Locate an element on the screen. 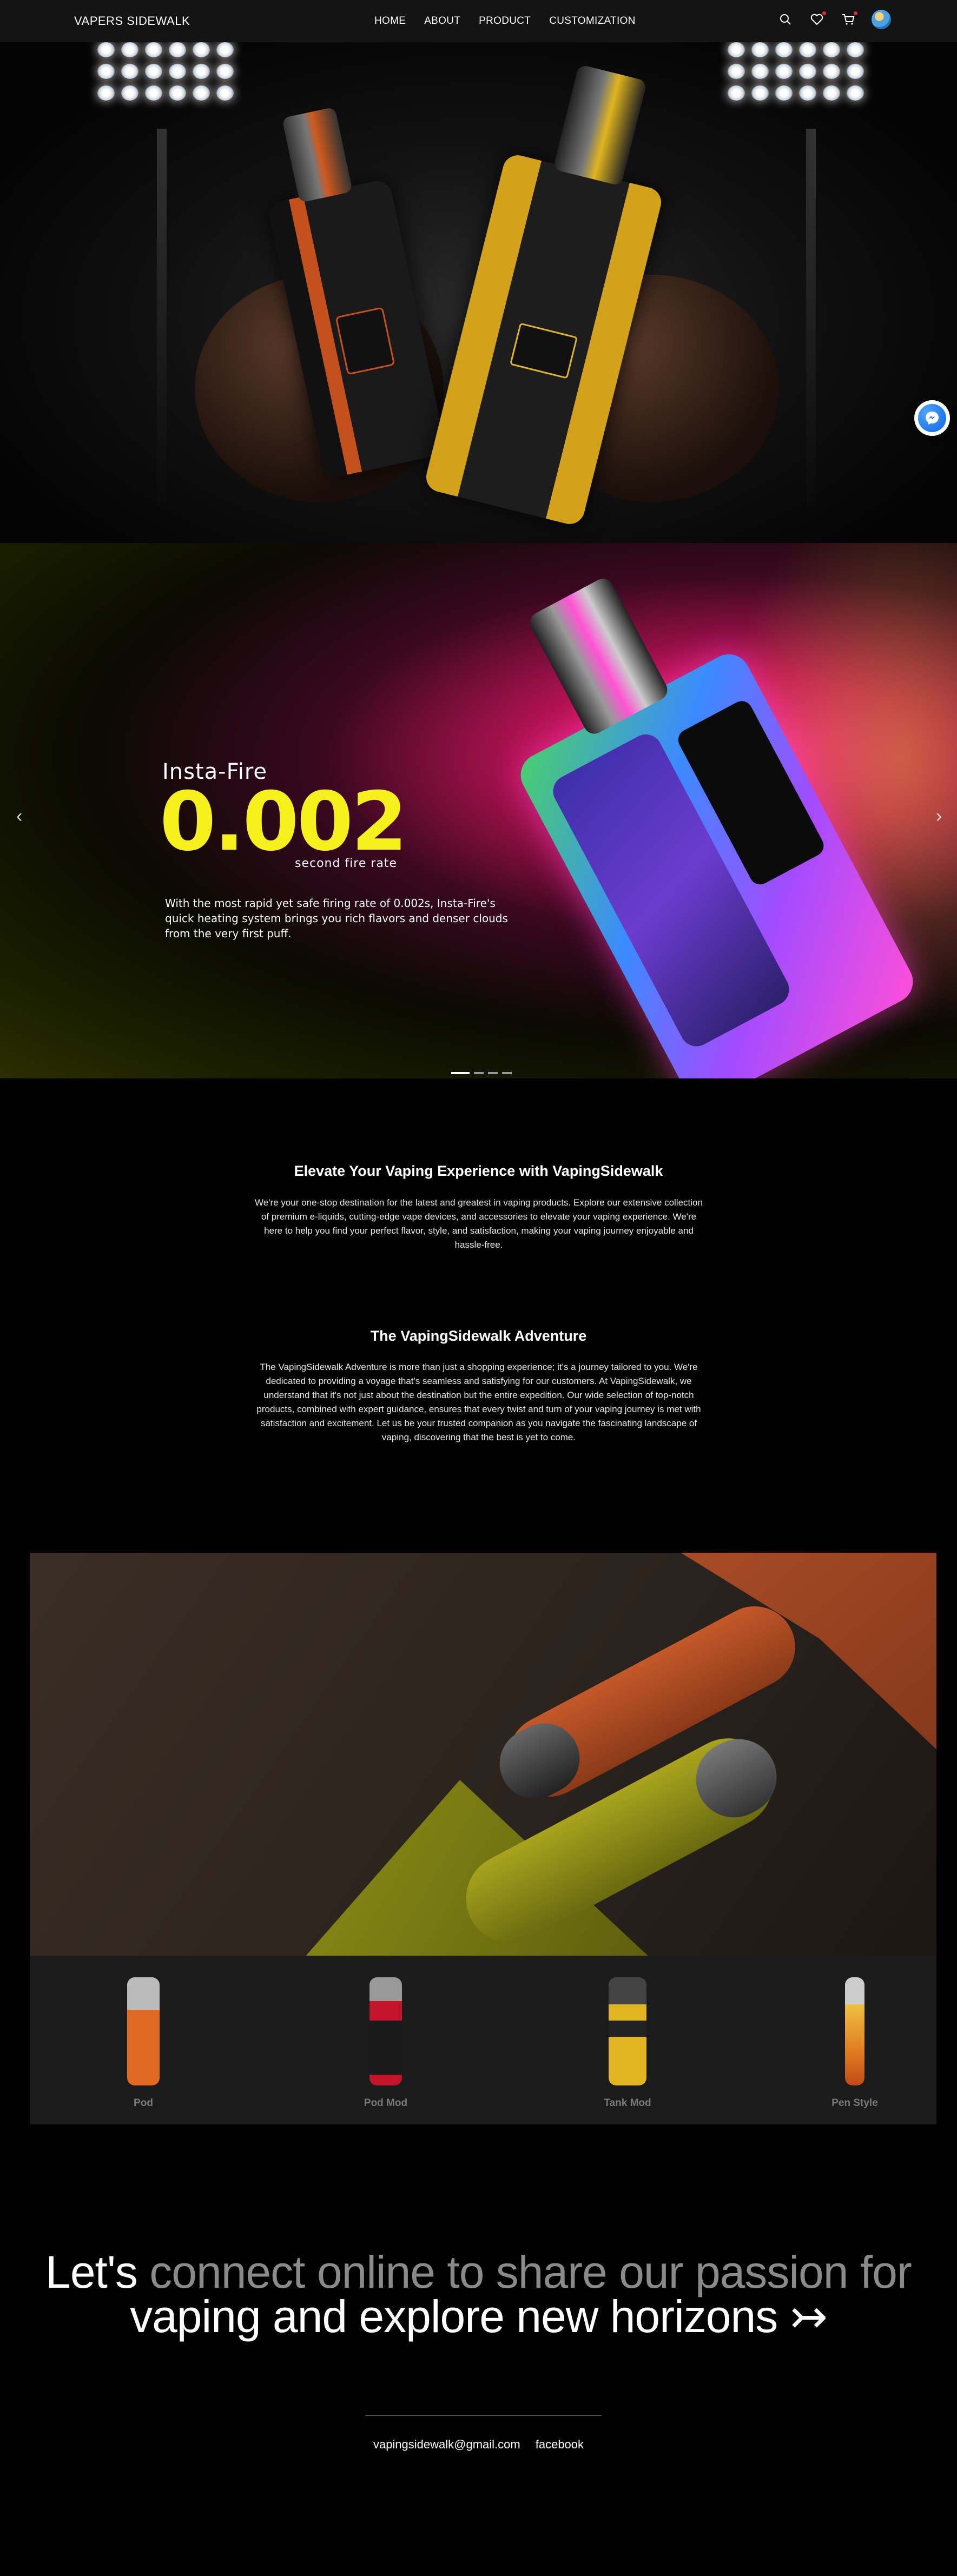 This screenshot has height=2576, width=957. category-pen-style: Pen Style is located at coordinates (855, 2040).